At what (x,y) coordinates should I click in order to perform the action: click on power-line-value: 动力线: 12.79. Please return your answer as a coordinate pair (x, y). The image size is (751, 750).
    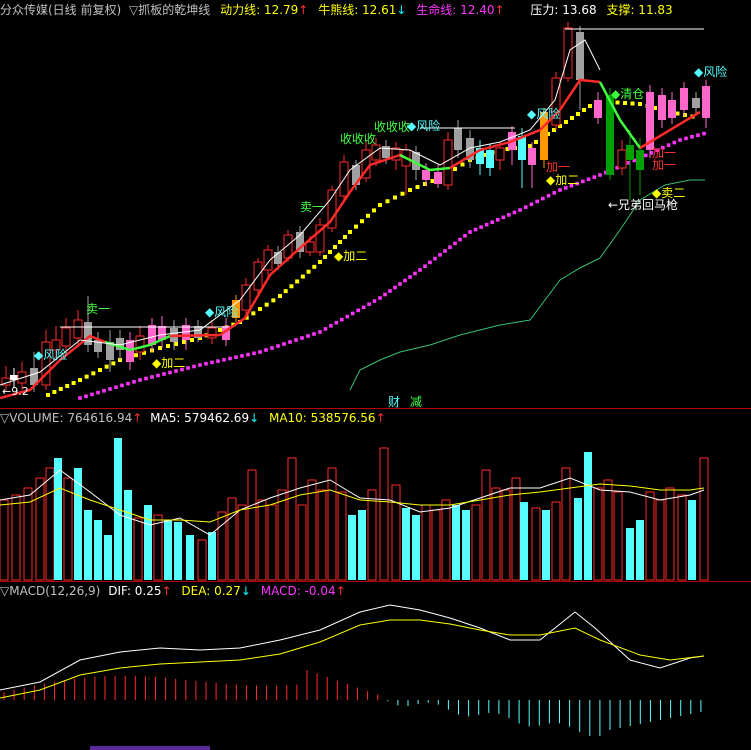
    Looking at the image, I should click on (259, 10).